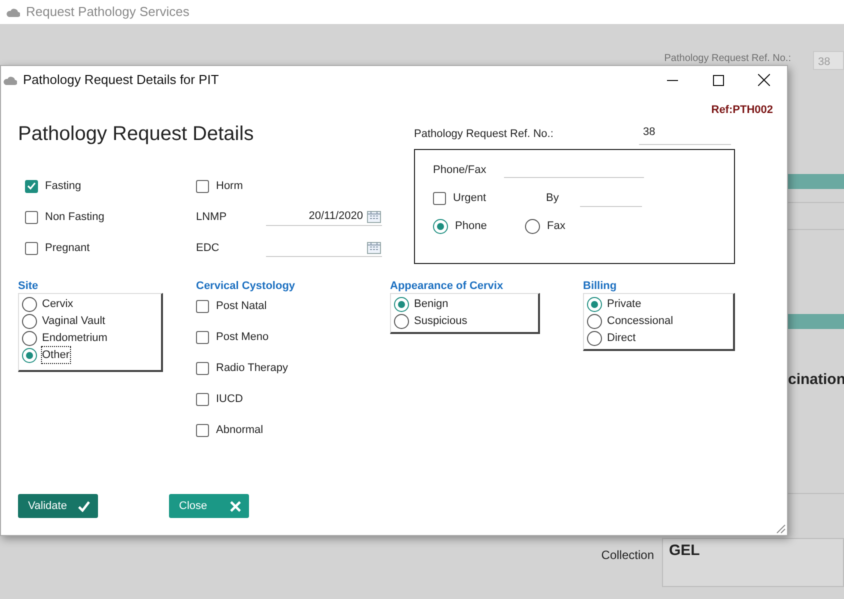  I want to click on field-label: EDC, so click(208, 248).